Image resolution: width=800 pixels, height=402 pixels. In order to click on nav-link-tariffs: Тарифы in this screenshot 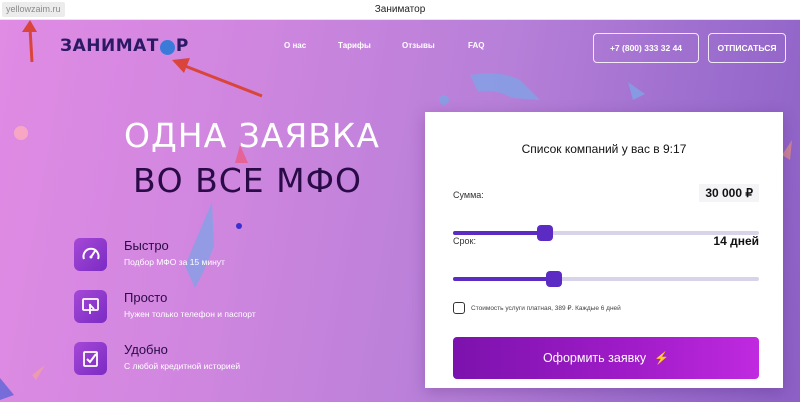, I will do `click(354, 45)`.